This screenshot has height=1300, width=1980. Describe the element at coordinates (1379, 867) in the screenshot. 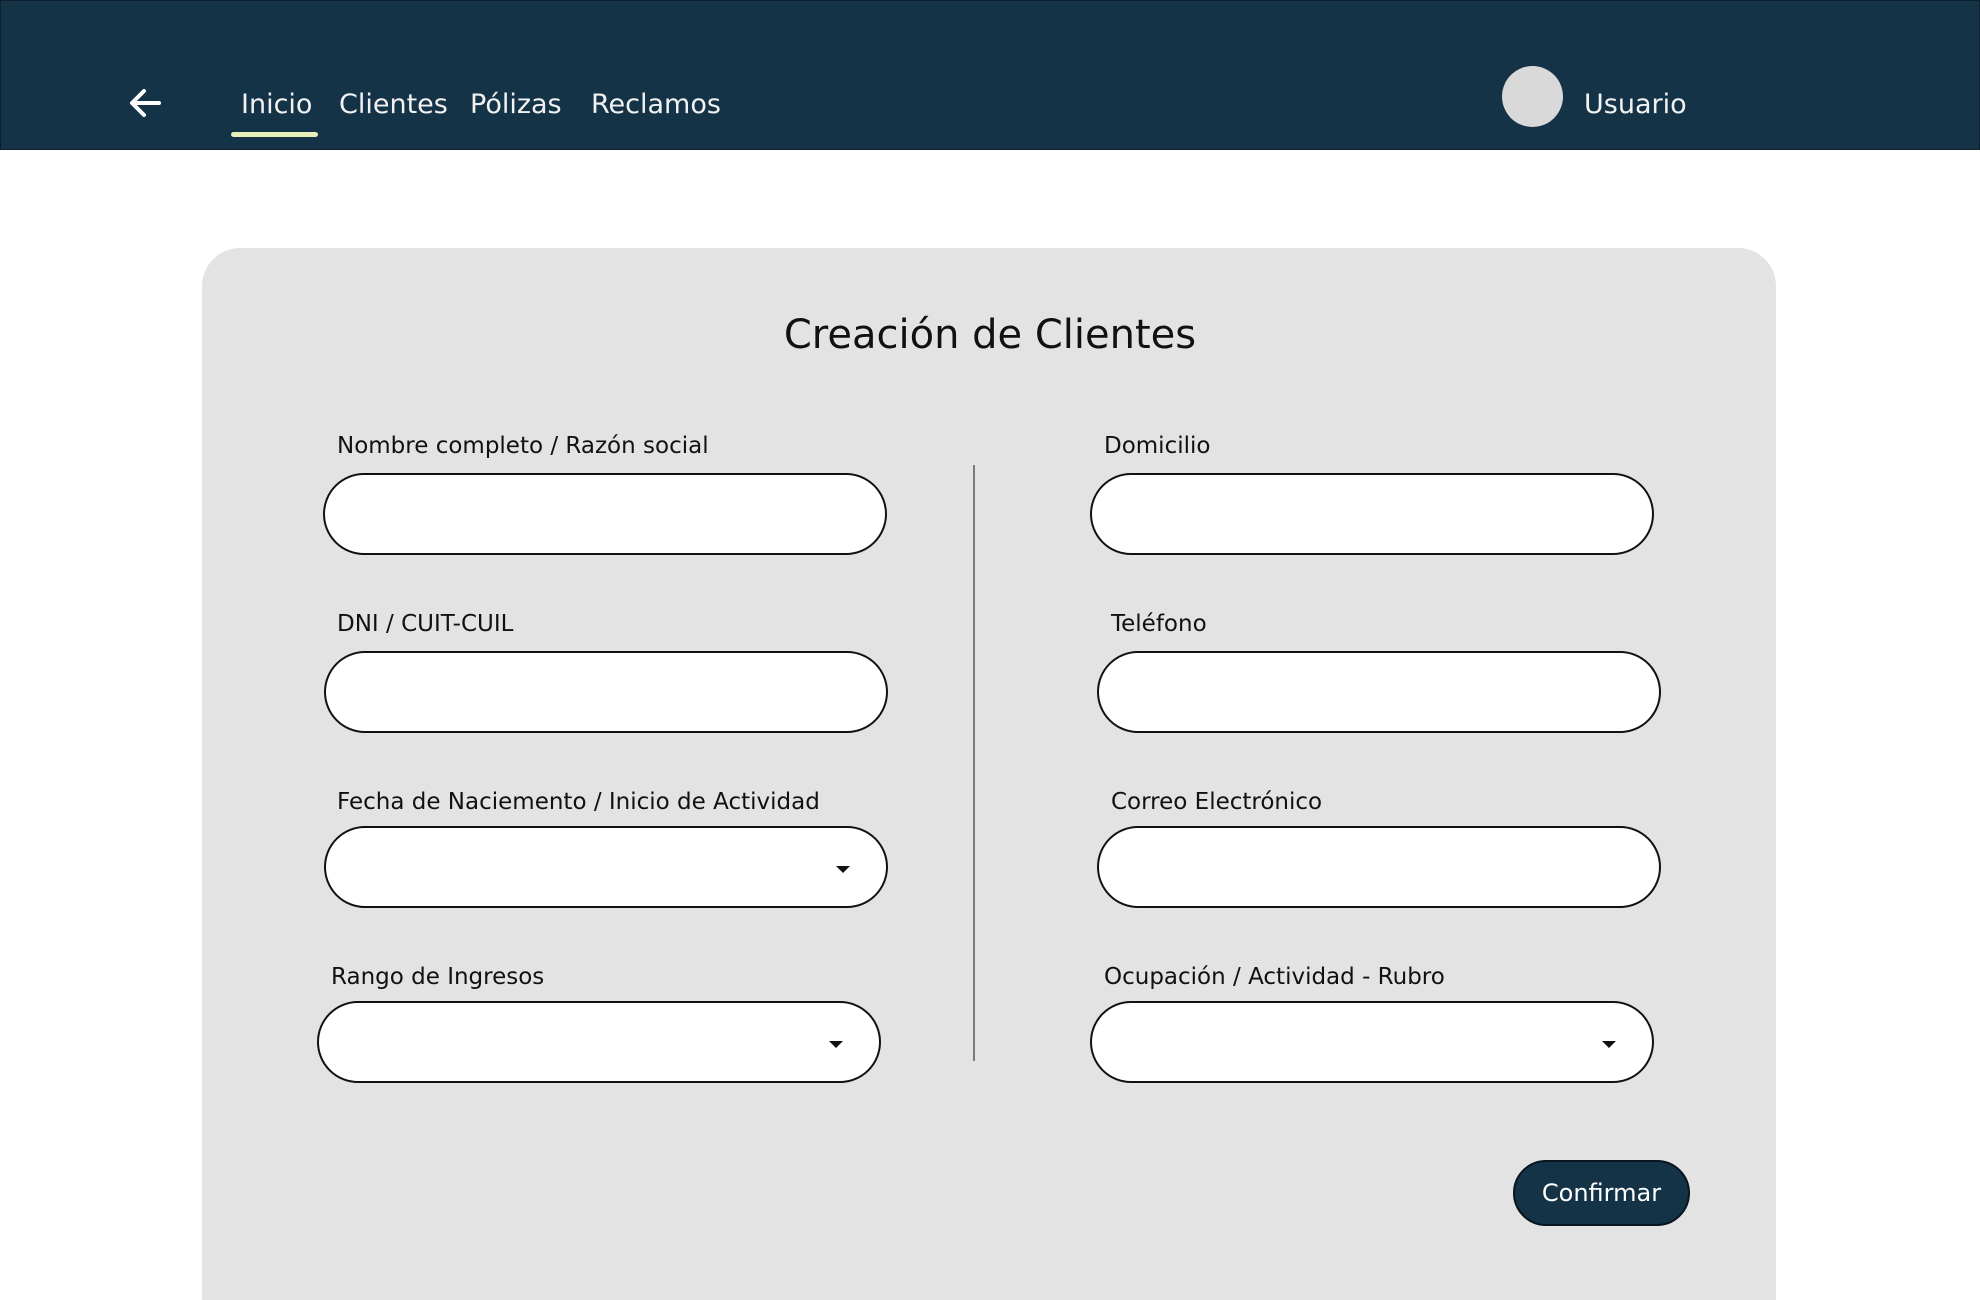

I see `correo-input` at that location.